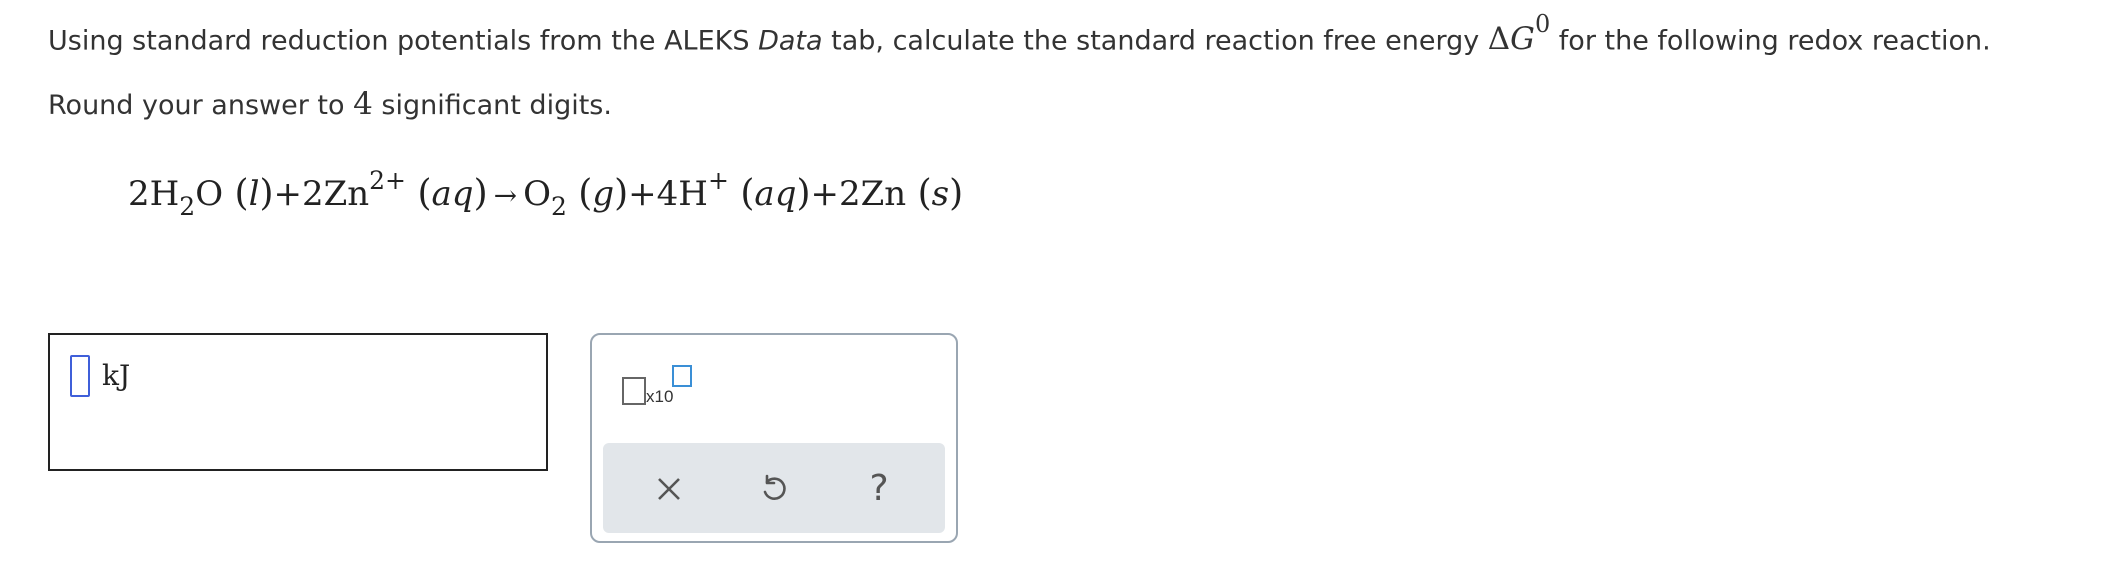  Describe the element at coordinates (603, 194) in the screenshot. I see `eq-oxygen-phase: g` at that location.